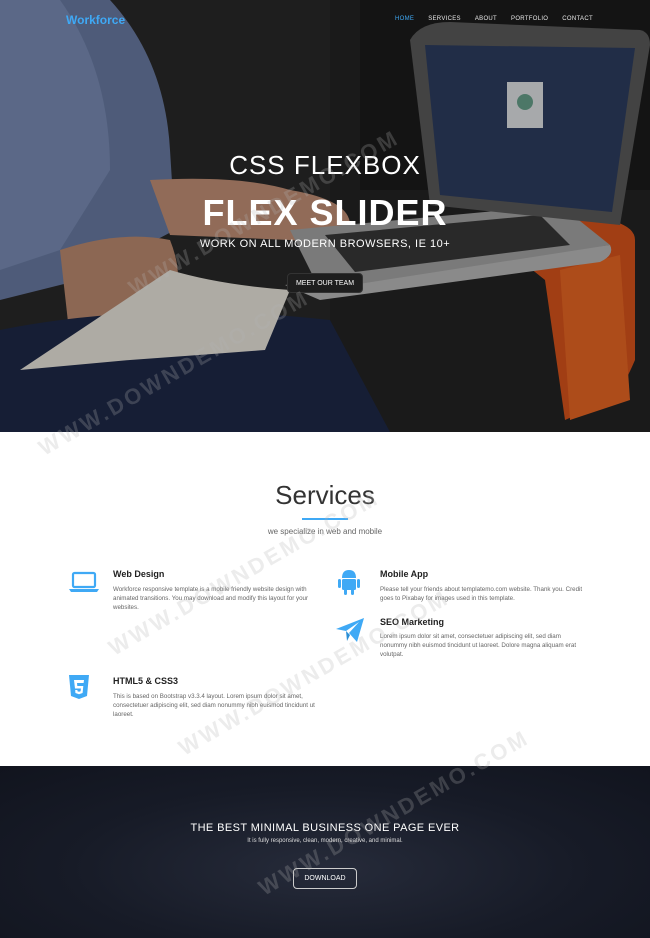 The image size is (650, 938). What do you see at coordinates (325, 531) in the screenshot?
I see `services-subtitle: we specialize in web and mobile` at bounding box center [325, 531].